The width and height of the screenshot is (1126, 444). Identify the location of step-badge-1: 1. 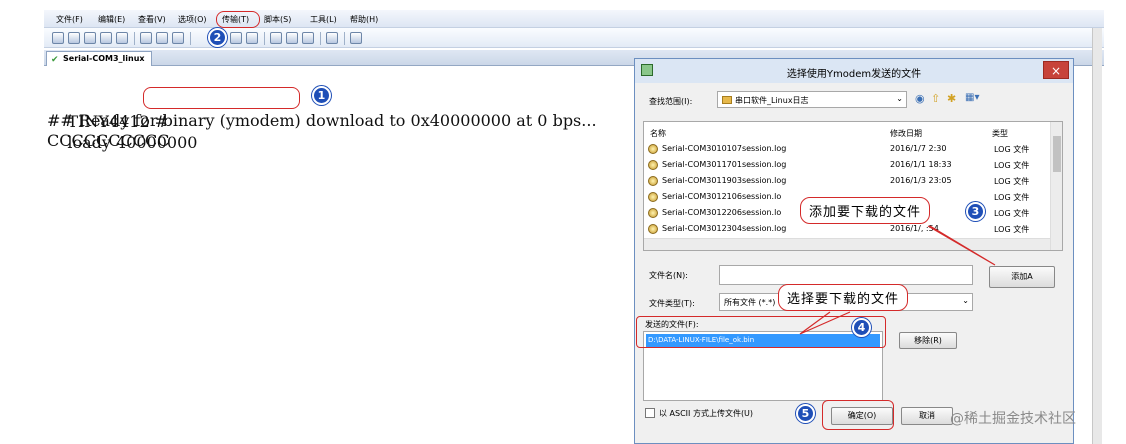
(321, 95).